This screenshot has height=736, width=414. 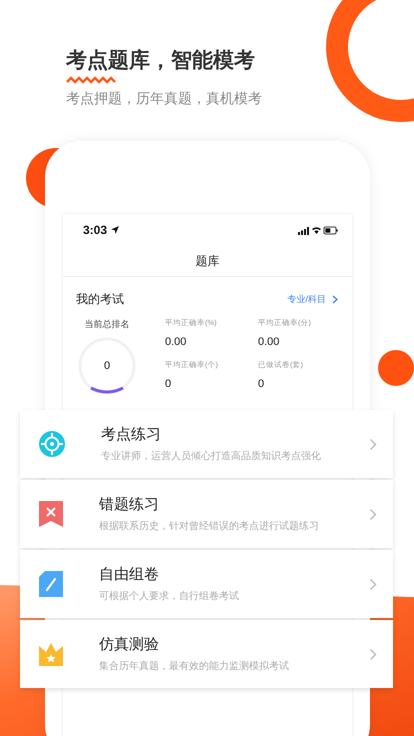 What do you see at coordinates (208, 261) in the screenshot?
I see `nav-title: 题库` at bounding box center [208, 261].